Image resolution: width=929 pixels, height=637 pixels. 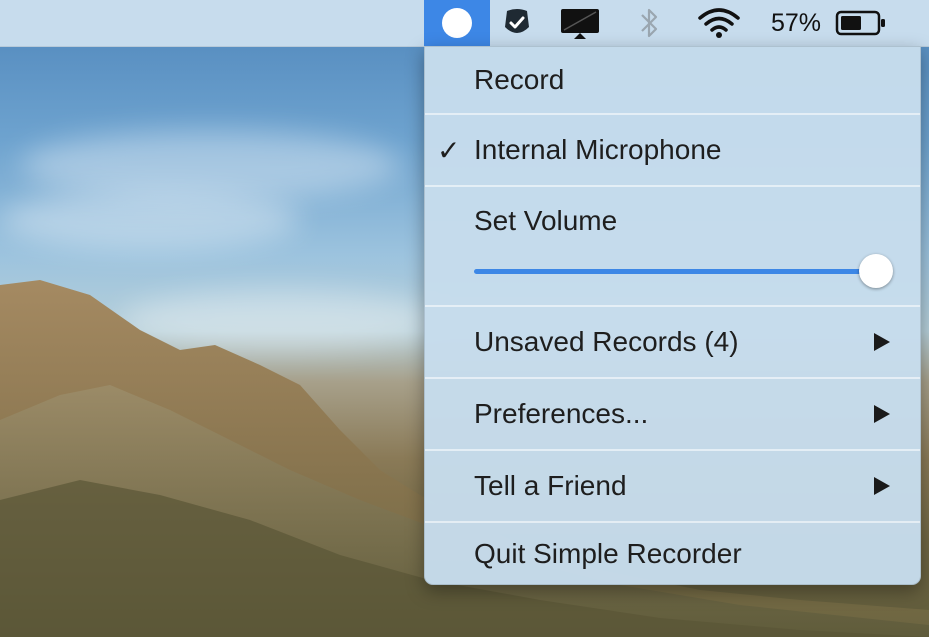 What do you see at coordinates (546, 220) in the screenshot?
I see `menu-item-label: Set Volume` at bounding box center [546, 220].